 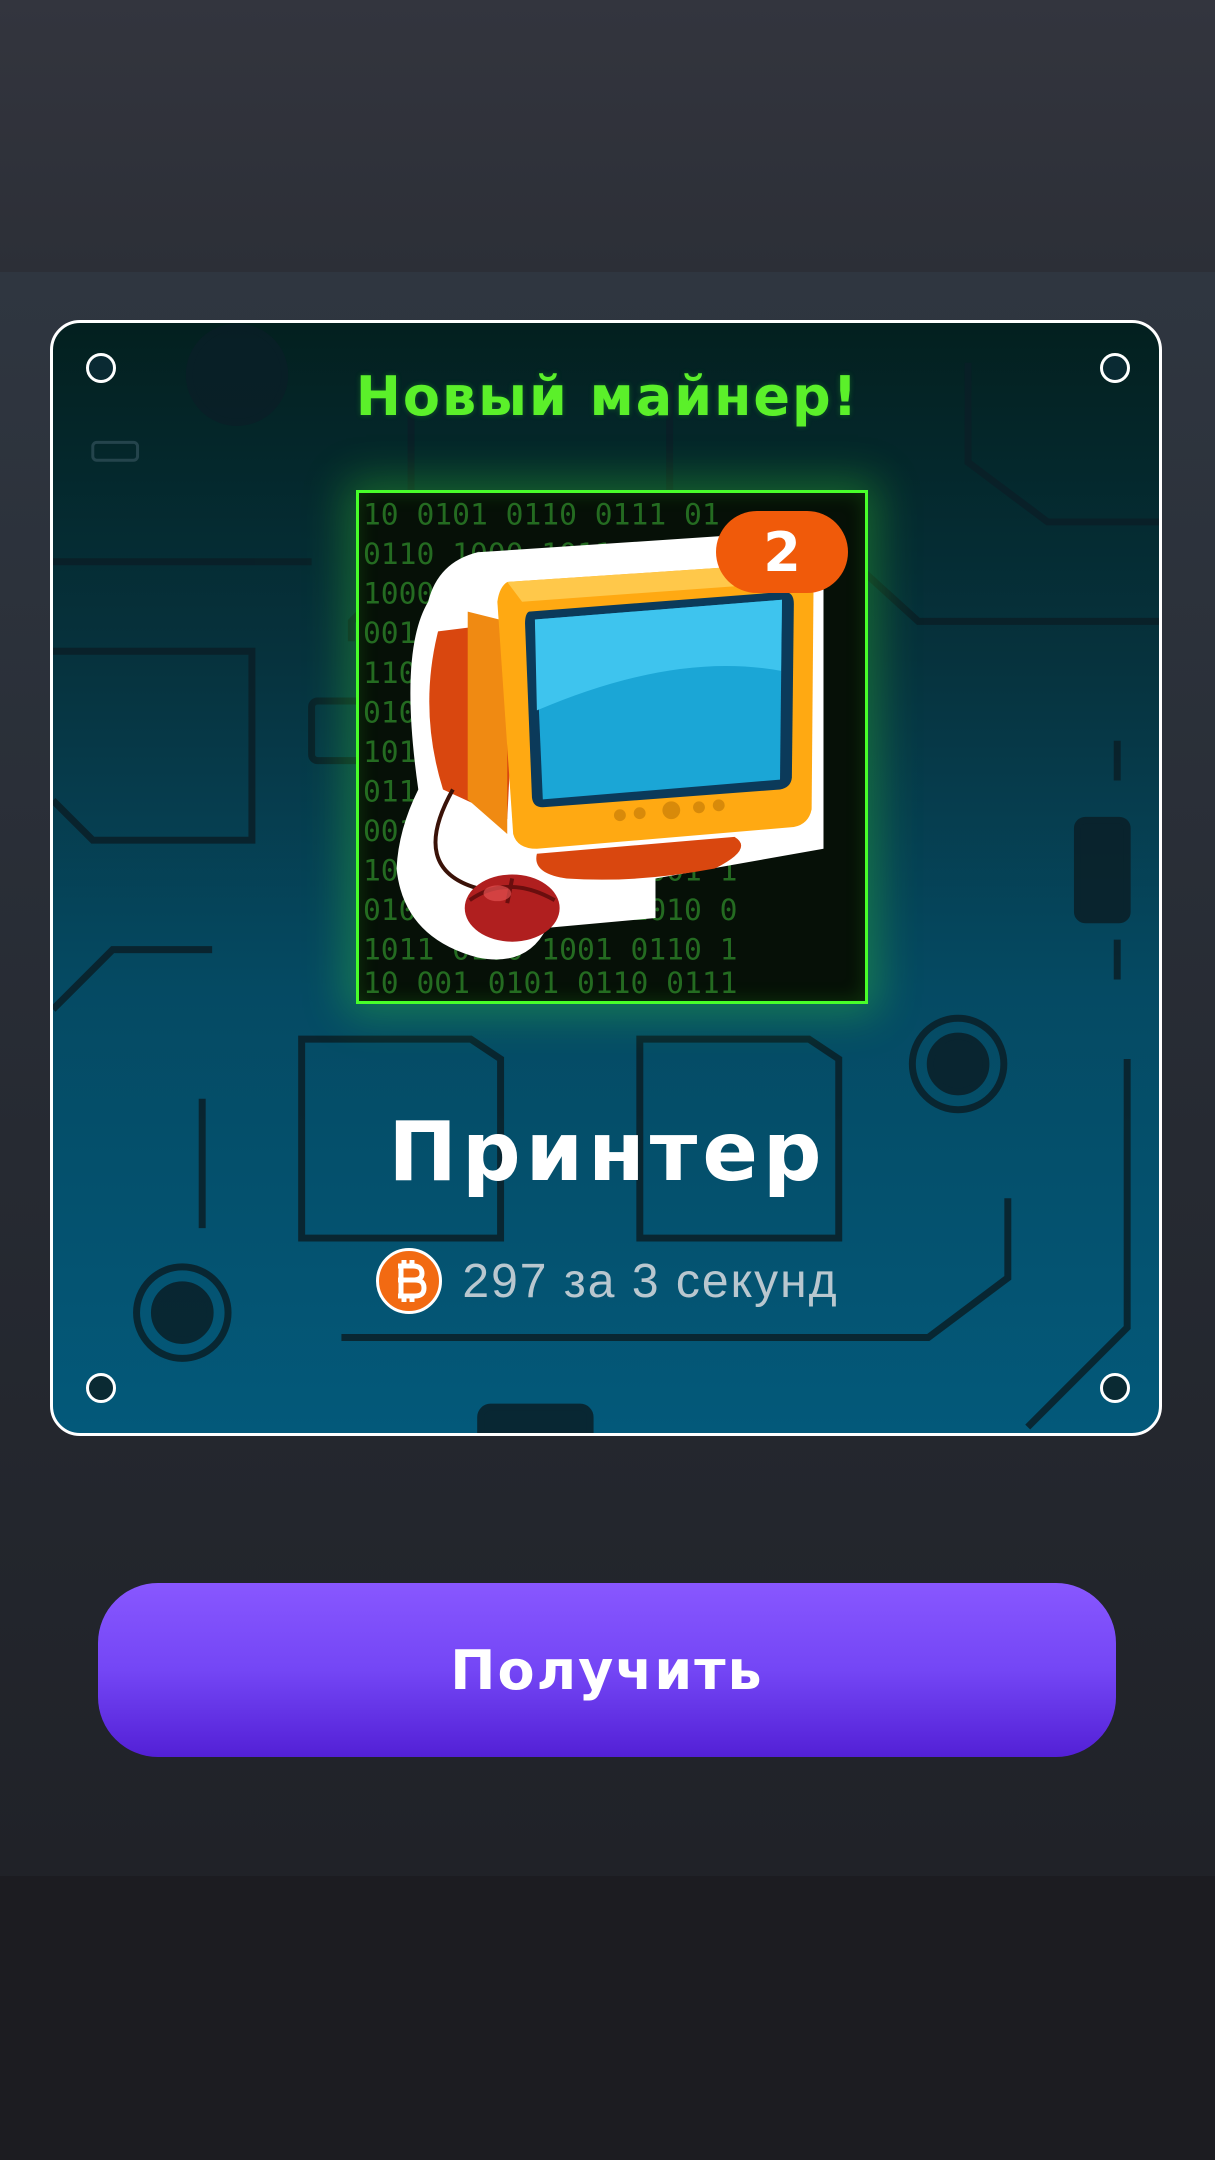 I want to click on miner-name: Принтер, so click(x=607, y=1152).